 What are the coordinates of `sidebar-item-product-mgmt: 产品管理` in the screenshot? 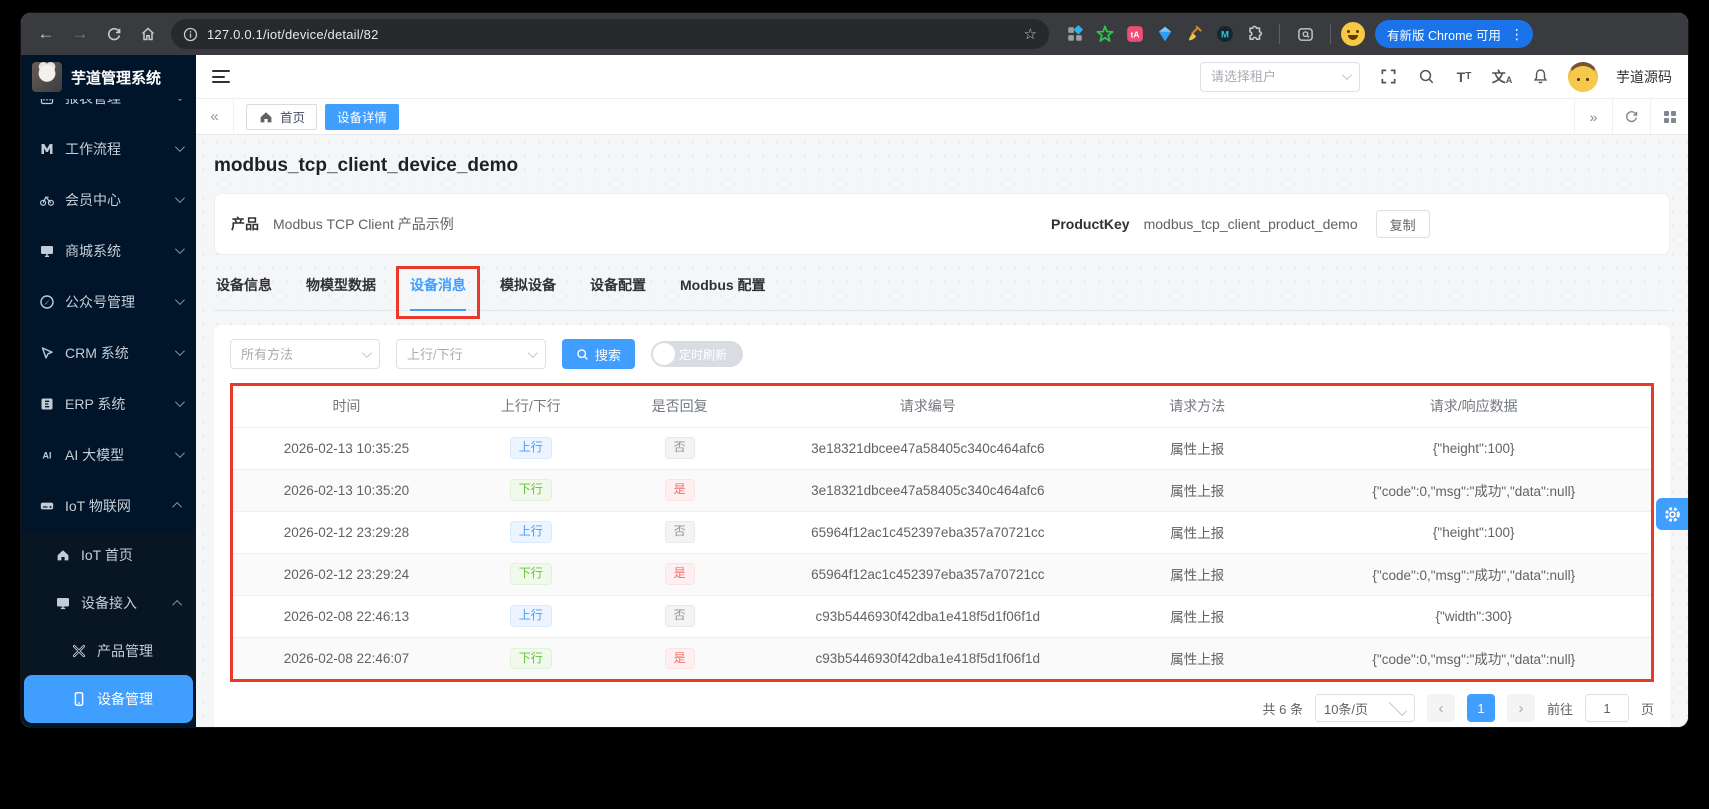 It's located at (108, 651).